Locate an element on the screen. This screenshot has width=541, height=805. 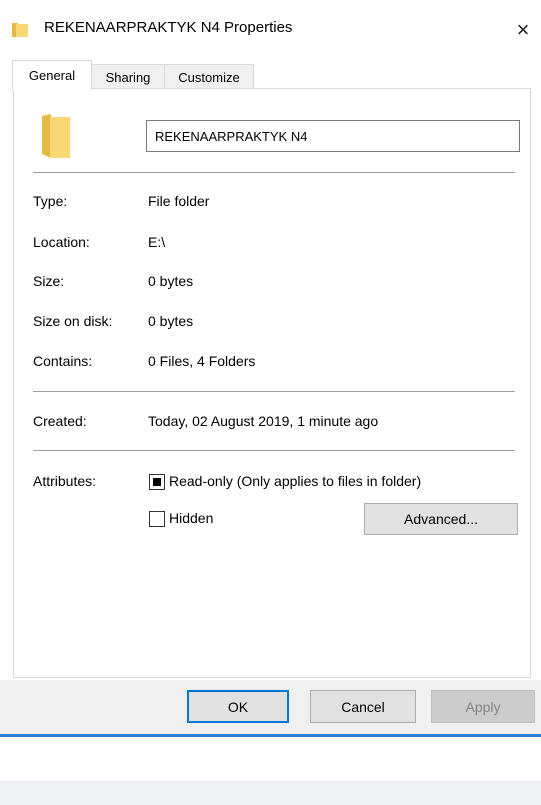
location-value: E:\ is located at coordinates (157, 242).